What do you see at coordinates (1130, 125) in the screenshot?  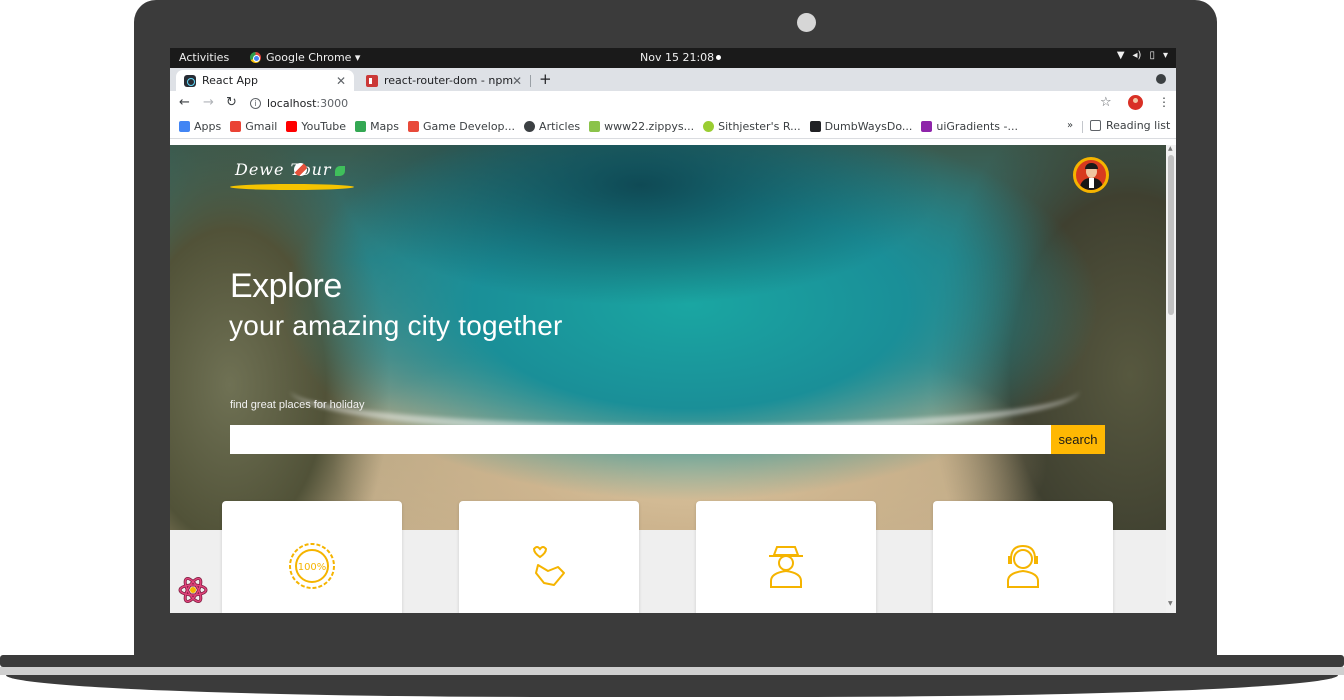 I see `reading-list-button: Reading list` at bounding box center [1130, 125].